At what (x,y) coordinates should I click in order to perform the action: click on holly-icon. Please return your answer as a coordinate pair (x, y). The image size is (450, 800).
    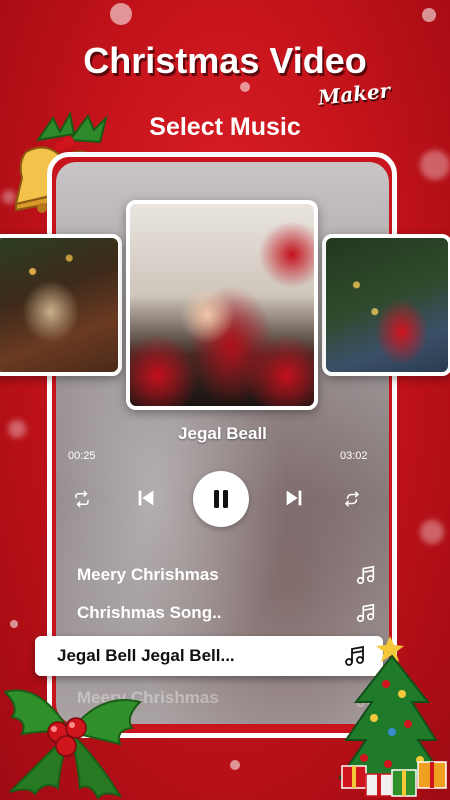
    Looking at the image, I should click on (72, 744).